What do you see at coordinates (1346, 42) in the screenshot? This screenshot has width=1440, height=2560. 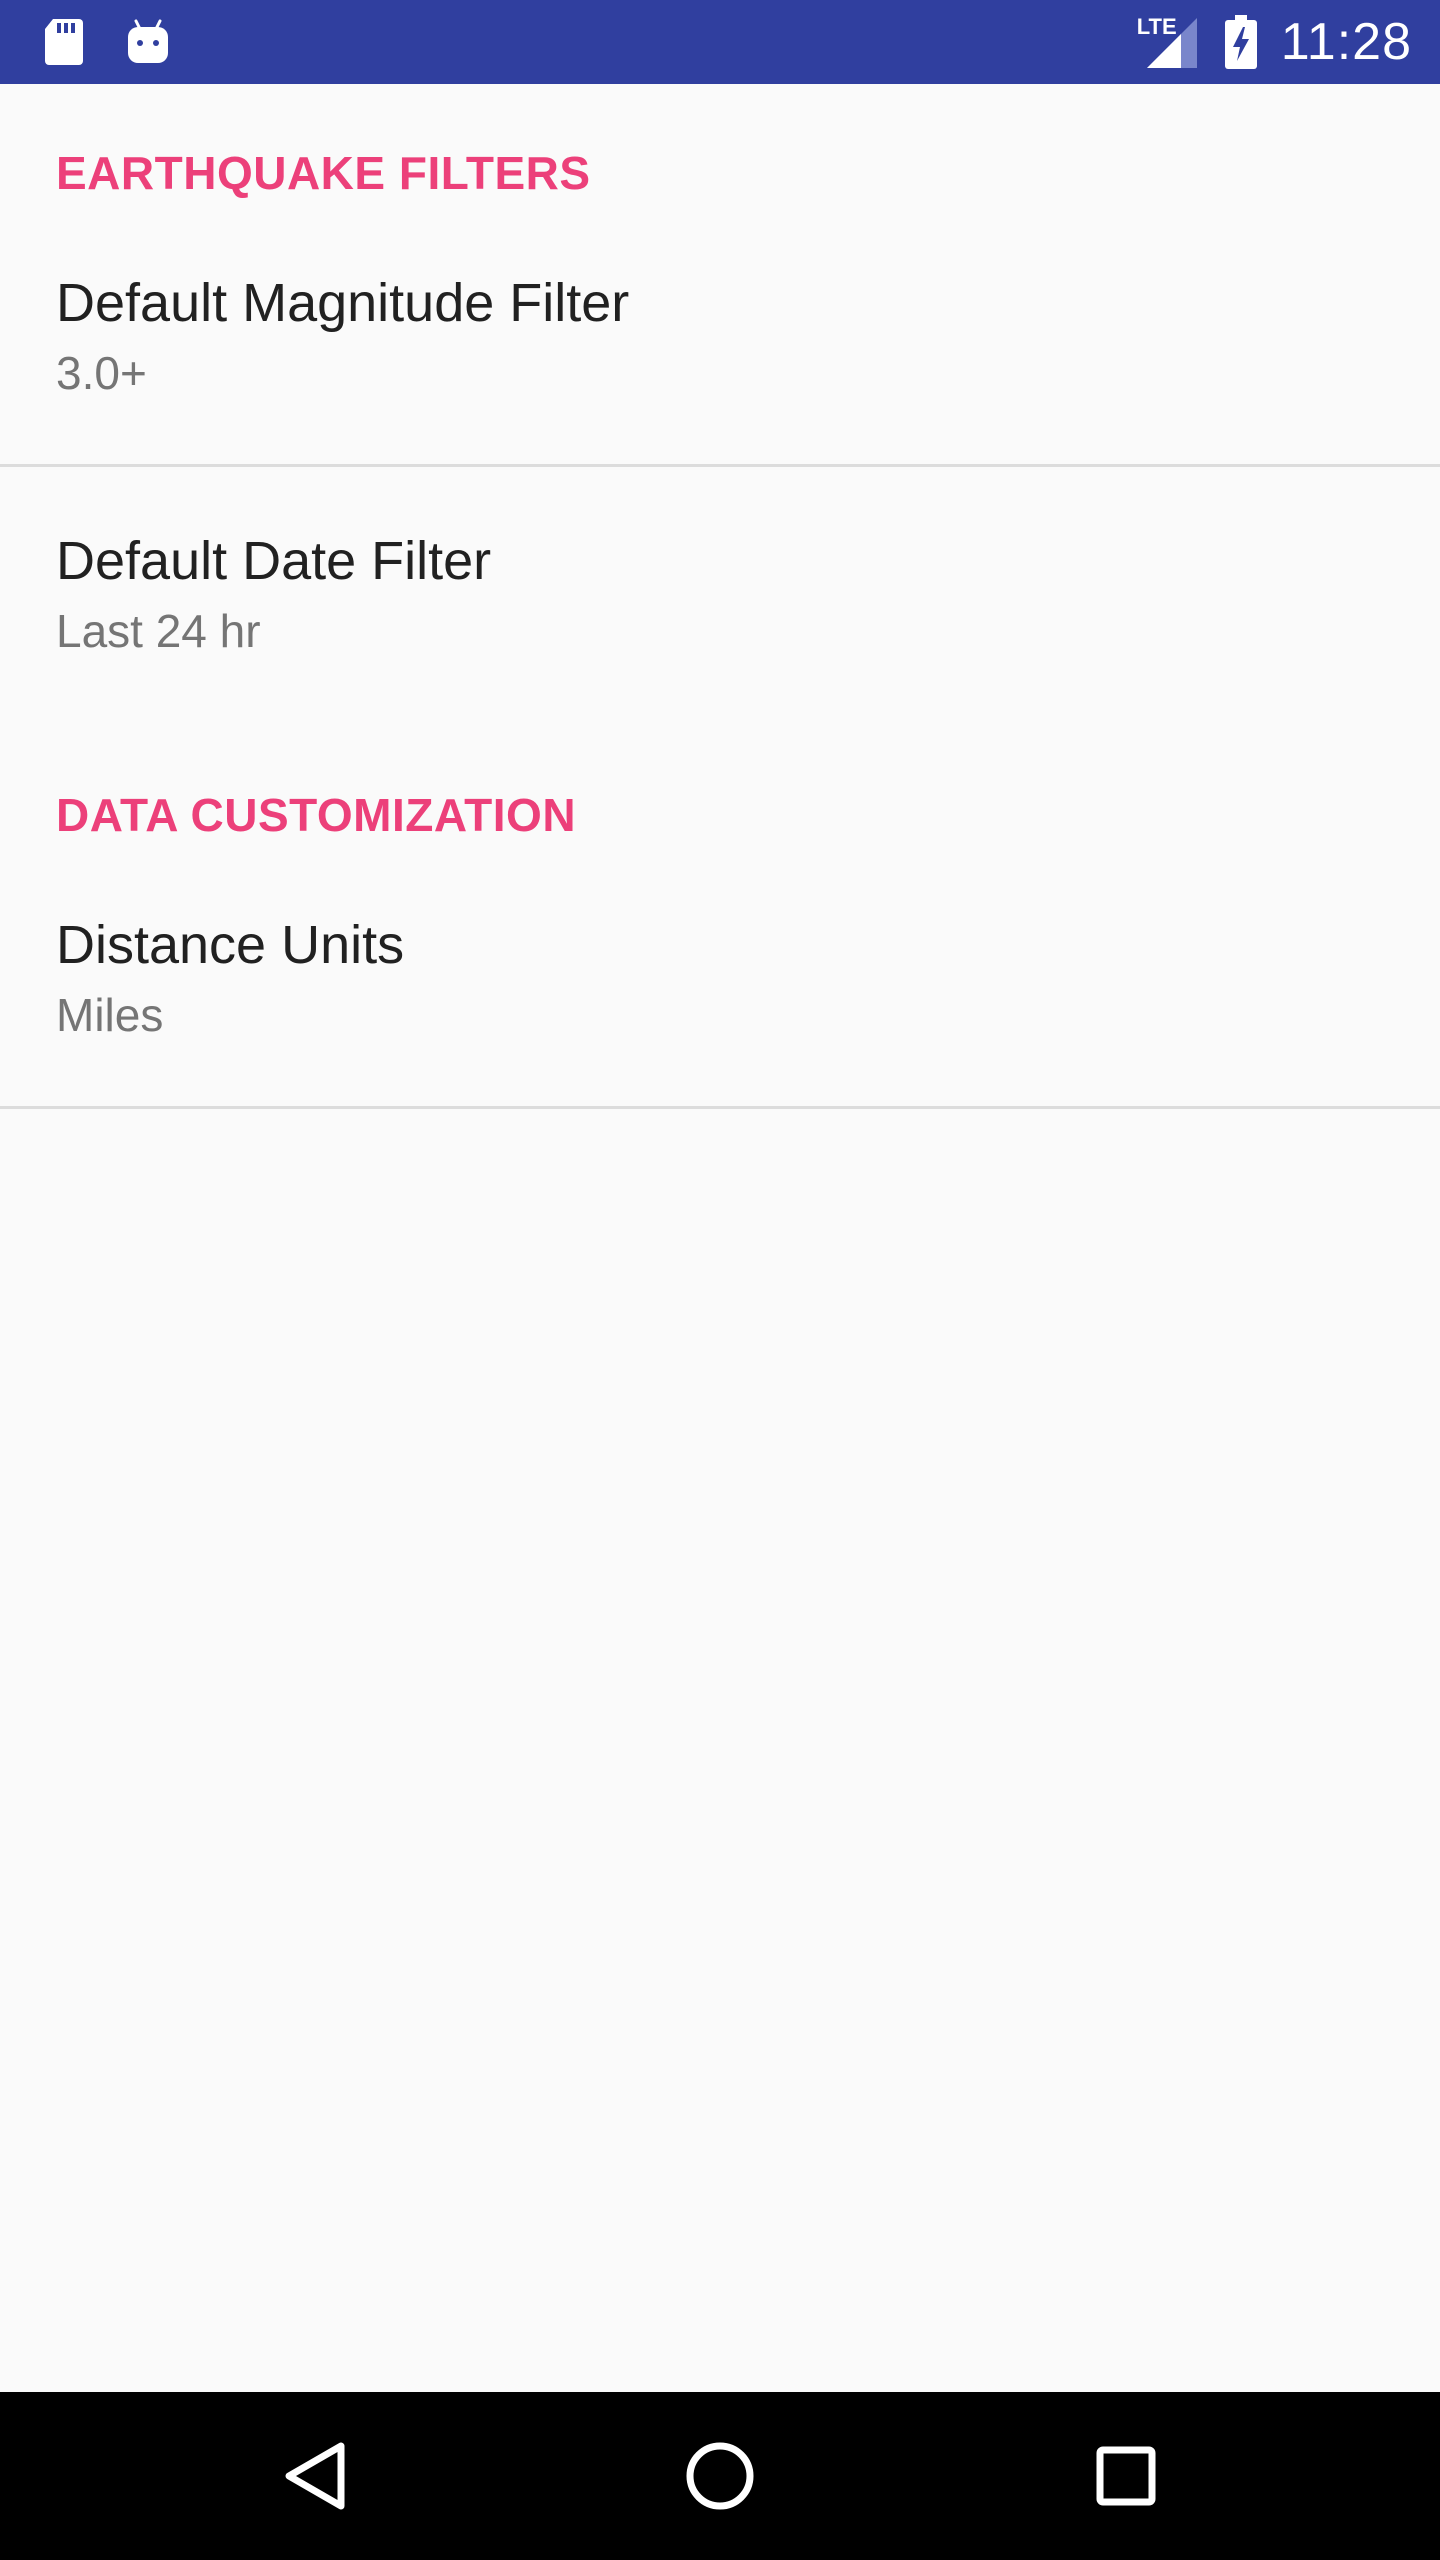 I see `status-time: 11:28` at bounding box center [1346, 42].